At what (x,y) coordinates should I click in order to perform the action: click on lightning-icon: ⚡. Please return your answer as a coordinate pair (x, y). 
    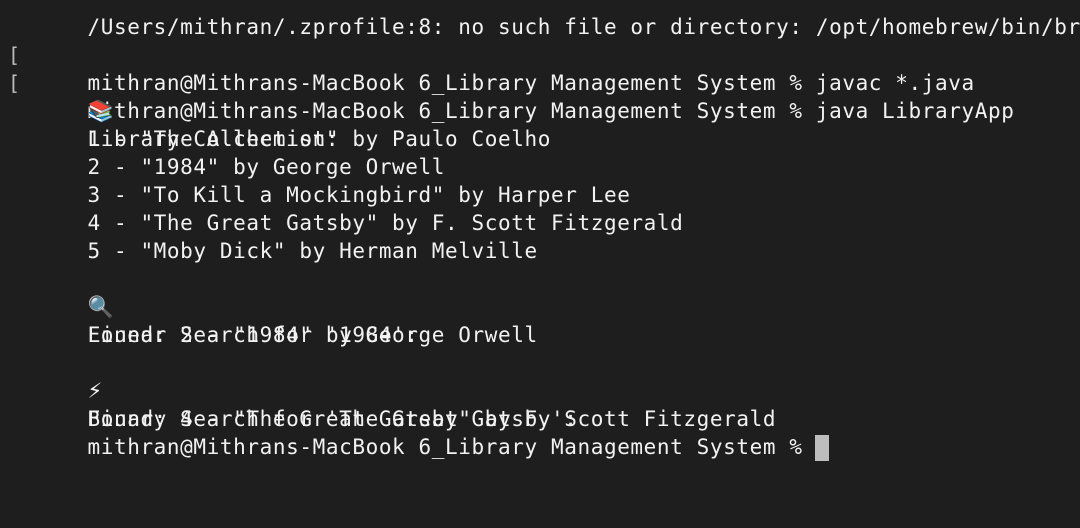
    Looking at the image, I should click on (95, 391).